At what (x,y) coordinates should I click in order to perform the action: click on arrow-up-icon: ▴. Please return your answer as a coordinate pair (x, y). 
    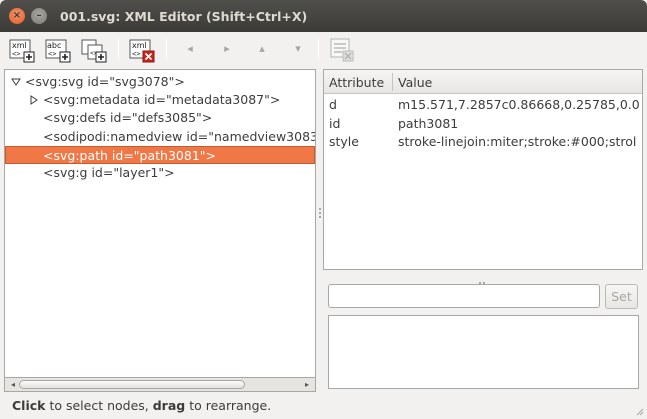
    Looking at the image, I should click on (262, 48).